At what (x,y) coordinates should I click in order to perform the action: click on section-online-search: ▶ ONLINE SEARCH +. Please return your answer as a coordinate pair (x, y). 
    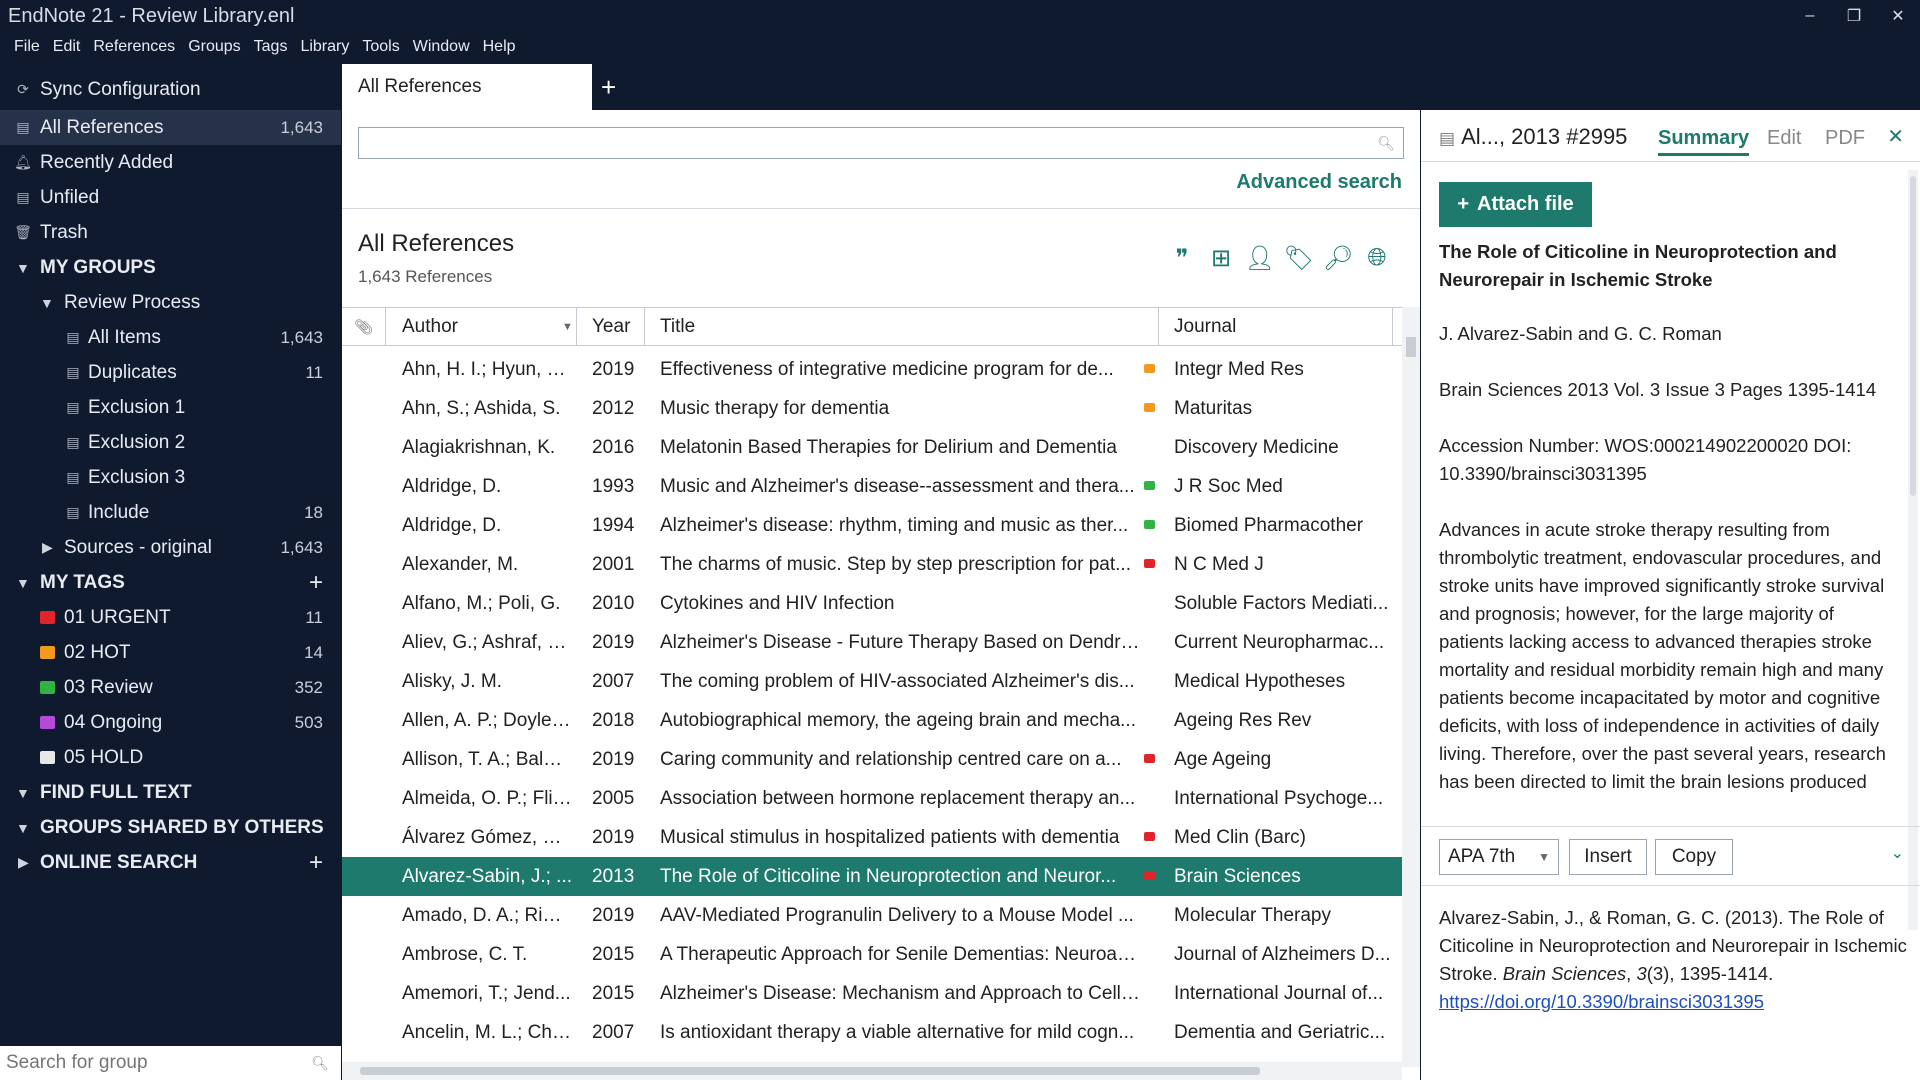
    Looking at the image, I should click on (170, 862).